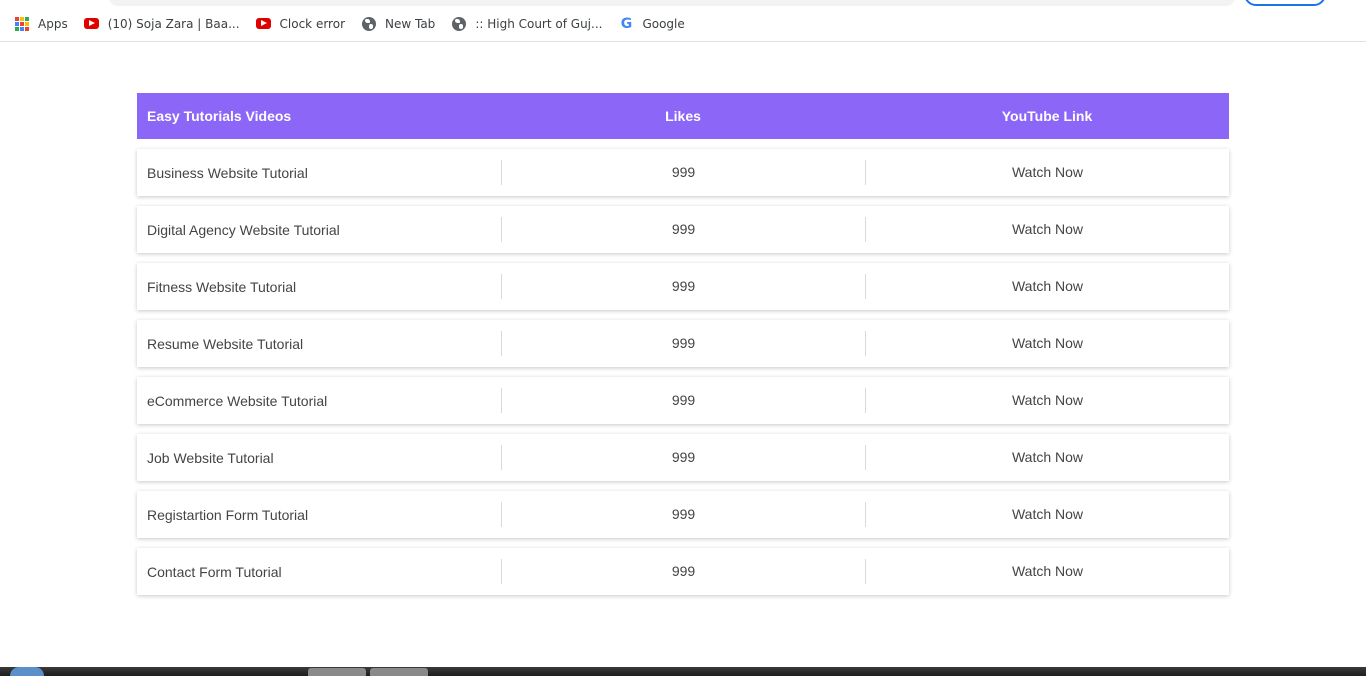 The image size is (1366, 676). I want to click on os-taskbar, so click(683, 671).